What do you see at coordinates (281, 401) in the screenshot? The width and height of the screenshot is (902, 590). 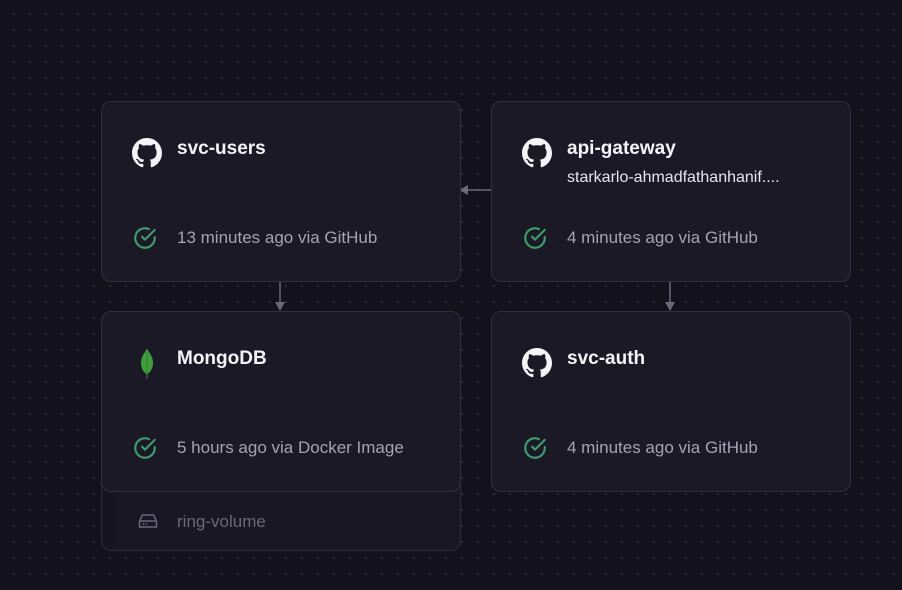 I see `service-card-mongodb: MongoDB 5 hours ago via Docker Image` at bounding box center [281, 401].